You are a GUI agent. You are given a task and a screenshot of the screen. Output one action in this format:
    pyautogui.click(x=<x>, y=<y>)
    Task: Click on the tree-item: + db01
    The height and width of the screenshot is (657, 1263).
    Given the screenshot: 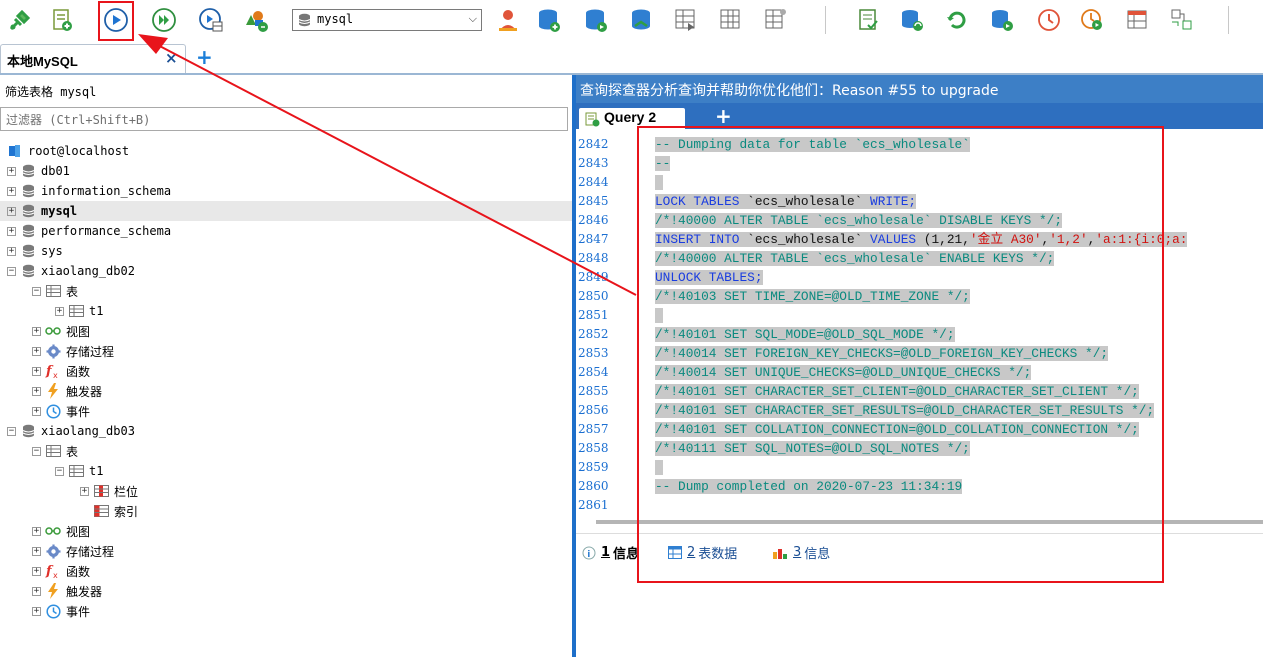 What is the action you would take?
    pyautogui.click(x=286, y=171)
    